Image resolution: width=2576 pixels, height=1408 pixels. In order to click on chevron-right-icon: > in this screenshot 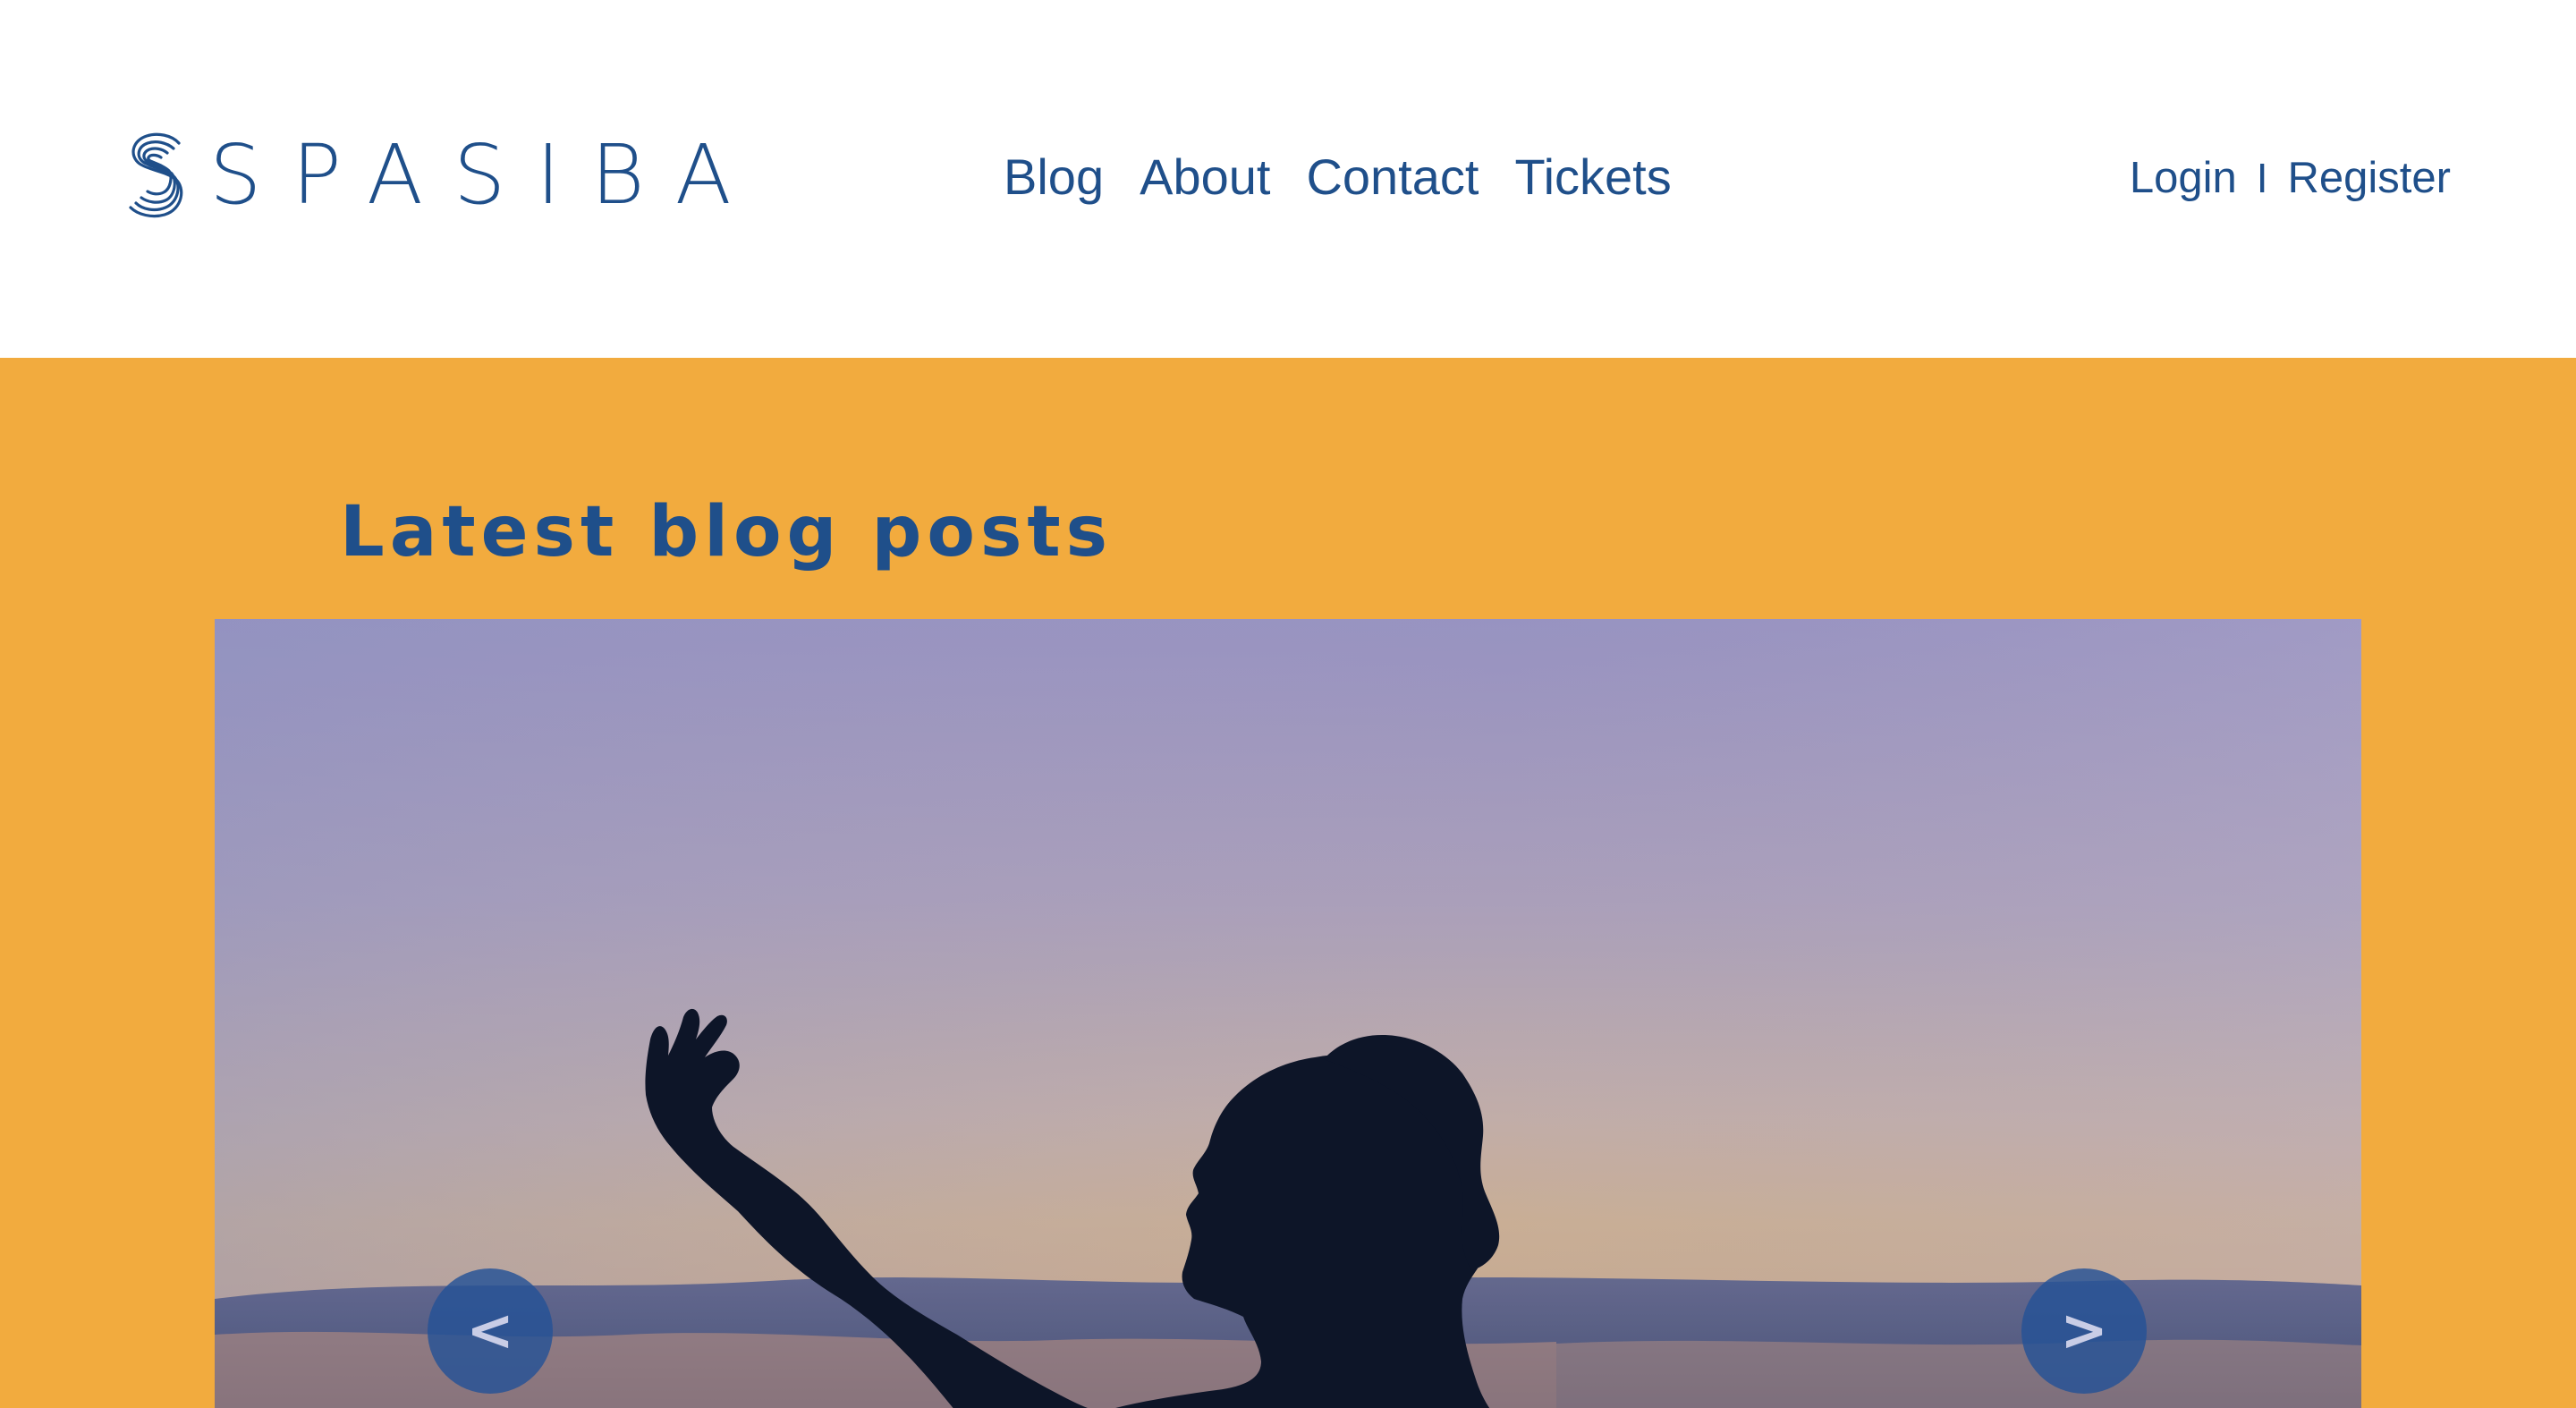, I will do `click(2084, 1331)`.